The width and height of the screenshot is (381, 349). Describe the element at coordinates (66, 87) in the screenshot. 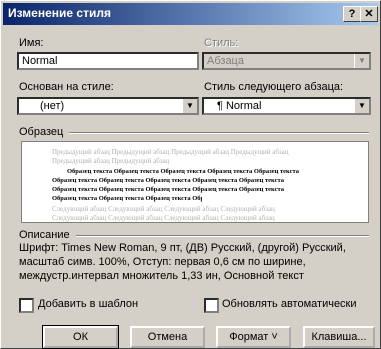

I see `based-on-label: Основан на стиле:` at that location.